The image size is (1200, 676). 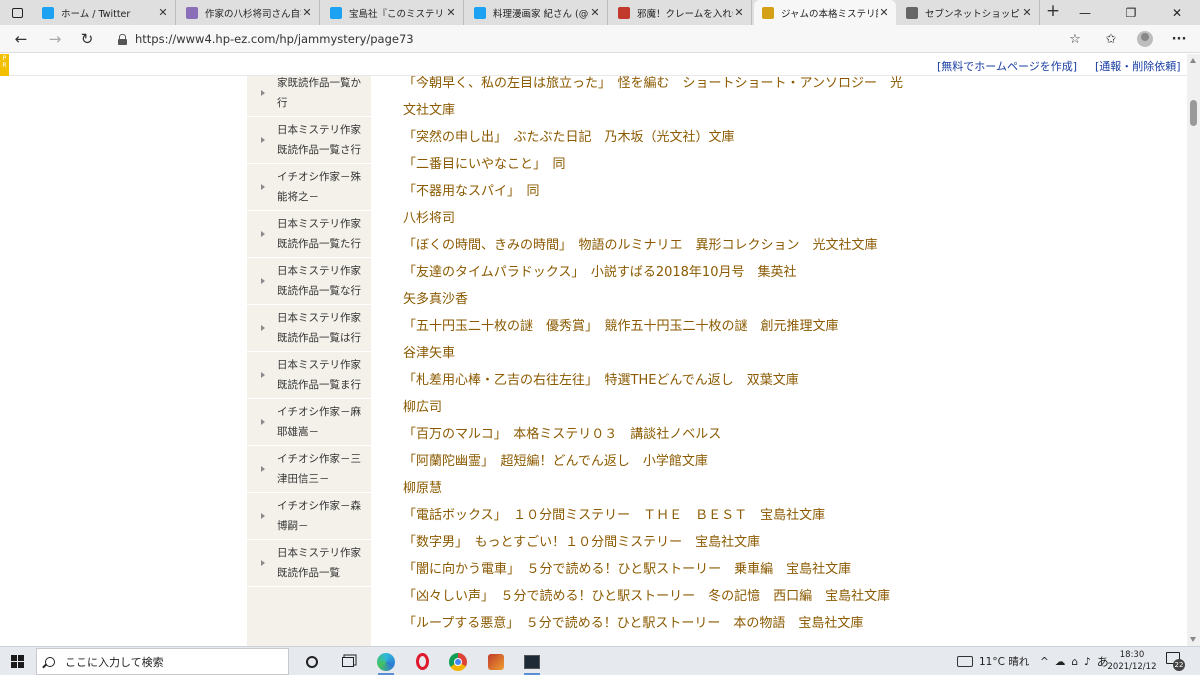 What do you see at coordinates (541, 14) in the screenshot?
I see `tab-title: 料理漫画家 紀さん (@syase` at bounding box center [541, 14].